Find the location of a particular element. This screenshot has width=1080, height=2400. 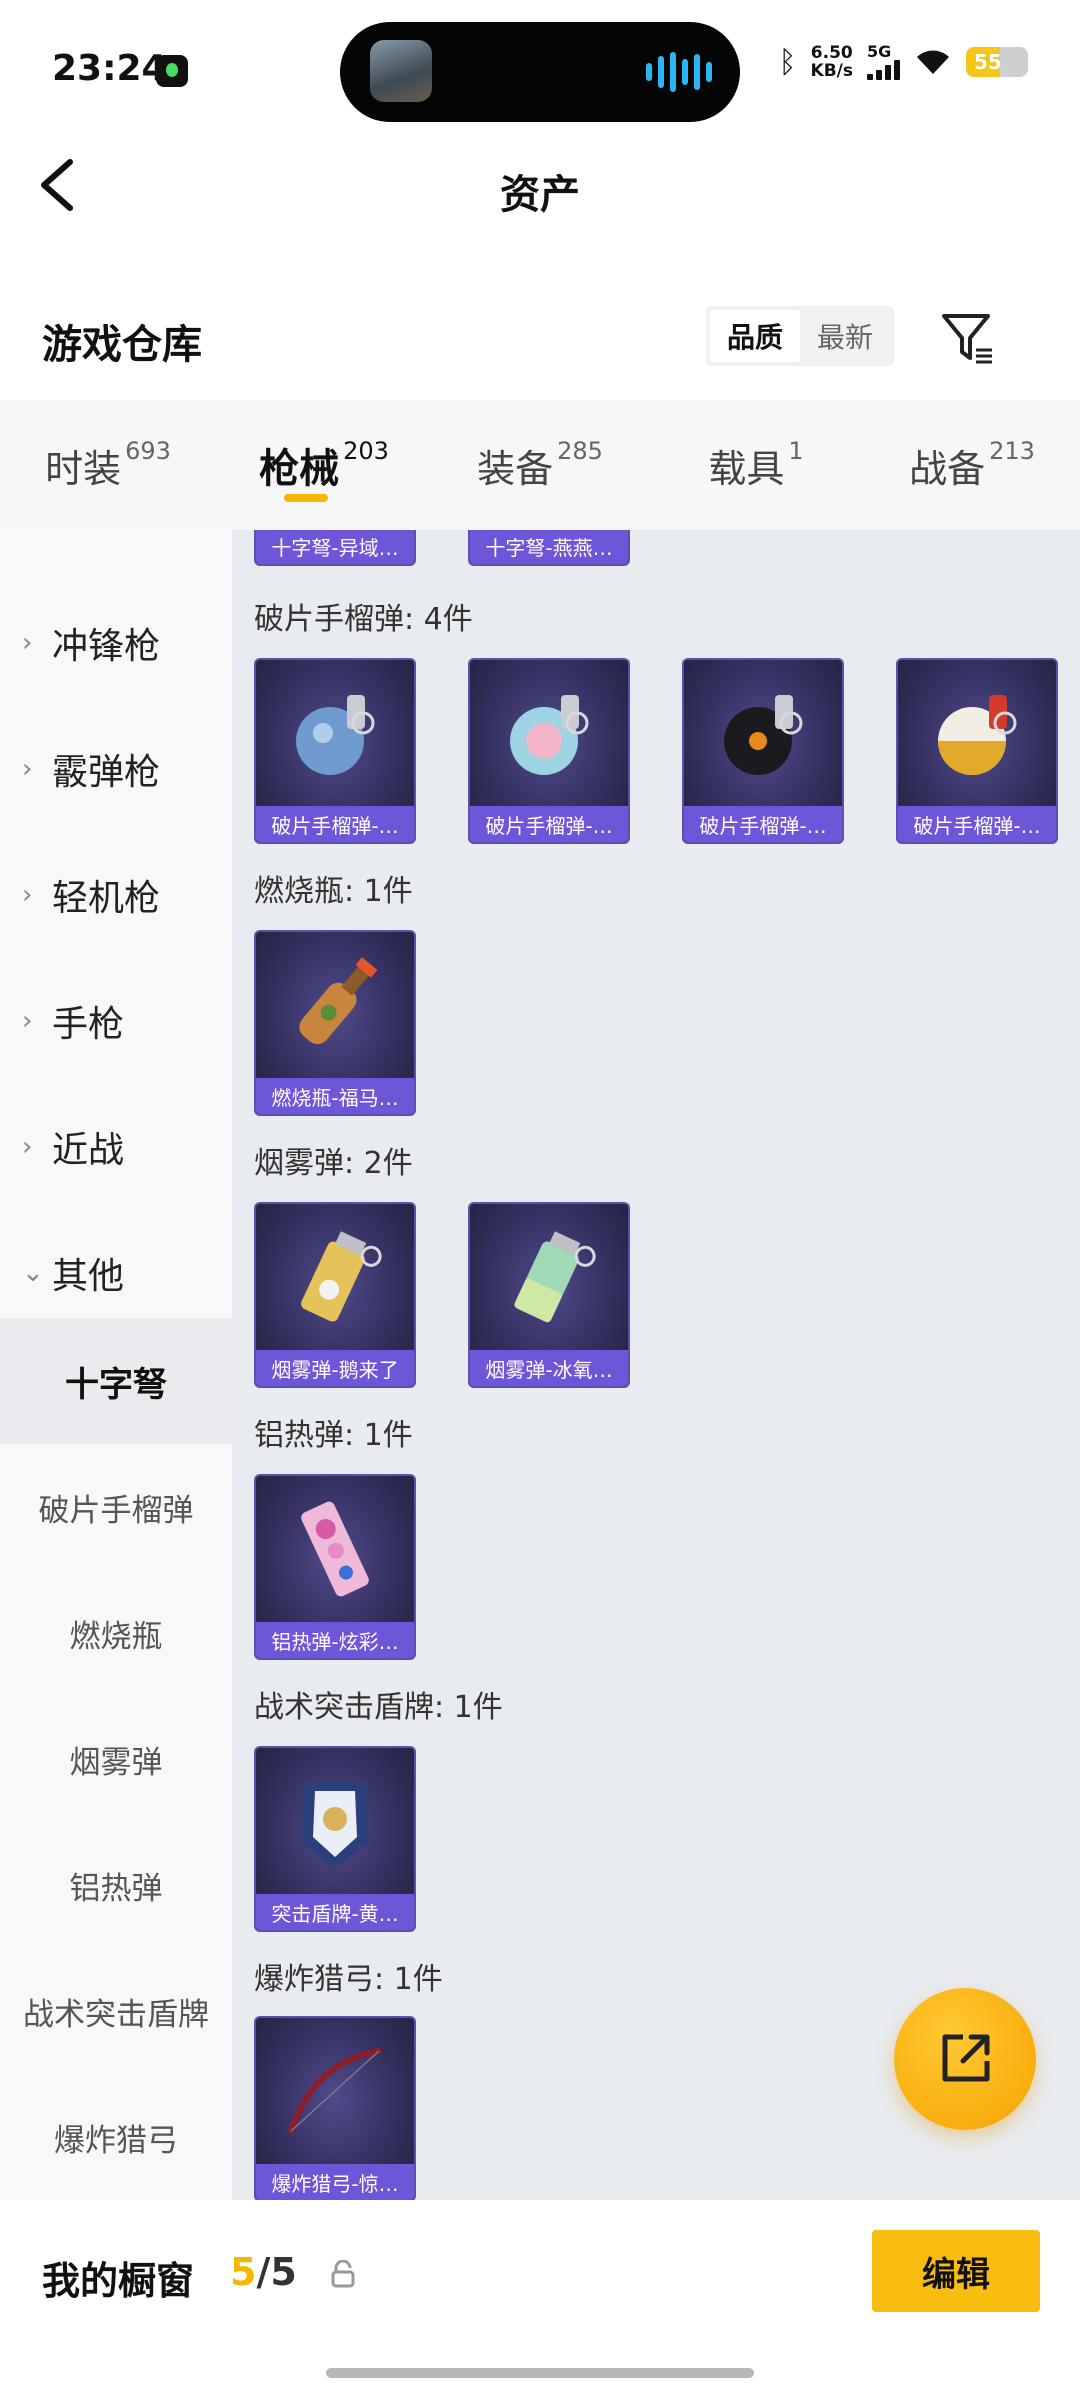

tab-equipment: 装备 285 is located at coordinates (540, 465).